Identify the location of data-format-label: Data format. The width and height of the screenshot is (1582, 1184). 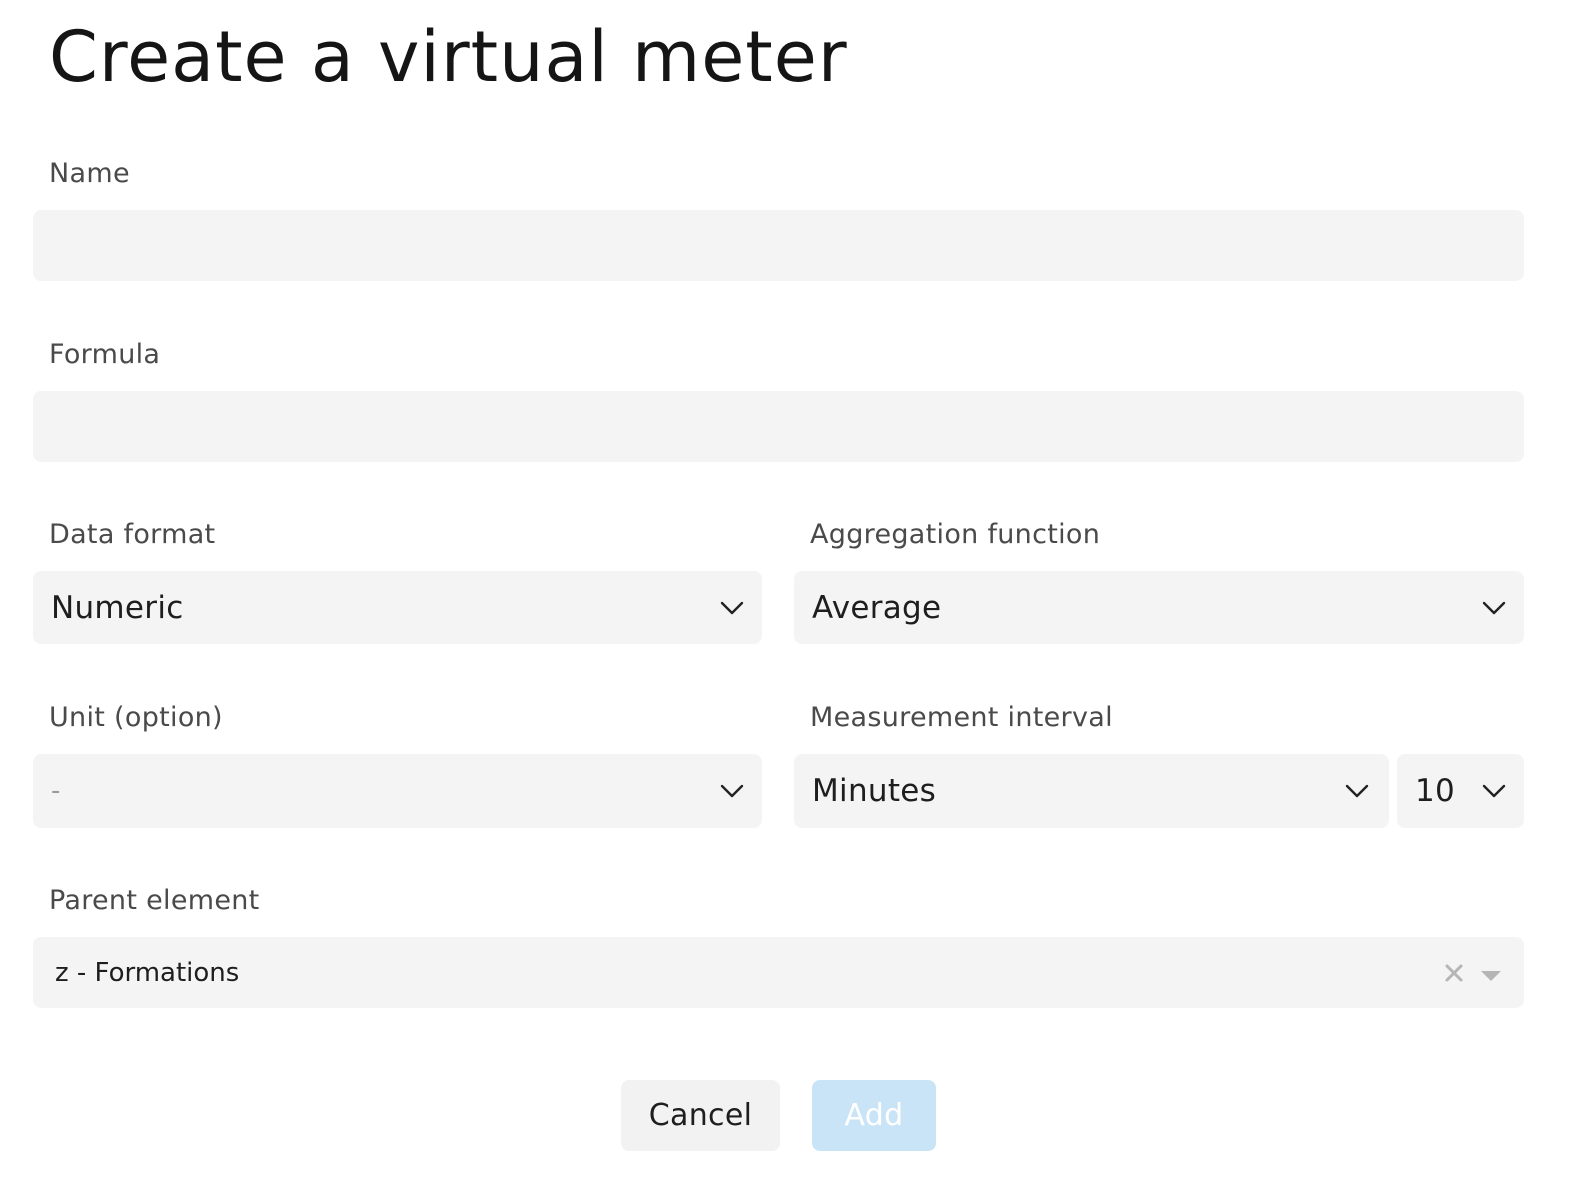
(132, 534).